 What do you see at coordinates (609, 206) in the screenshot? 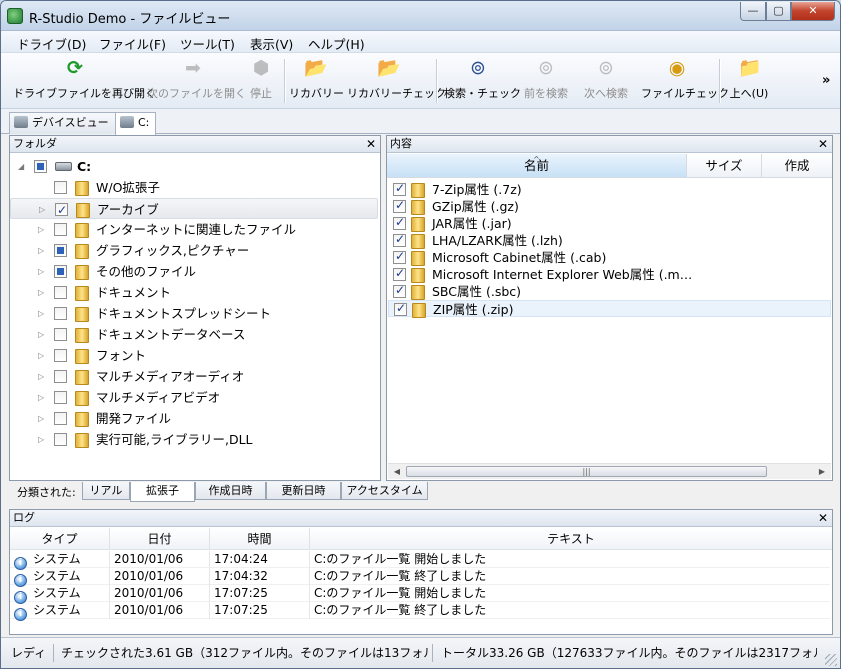
I see `list-item: GZip属性 (.gz)` at bounding box center [609, 206].